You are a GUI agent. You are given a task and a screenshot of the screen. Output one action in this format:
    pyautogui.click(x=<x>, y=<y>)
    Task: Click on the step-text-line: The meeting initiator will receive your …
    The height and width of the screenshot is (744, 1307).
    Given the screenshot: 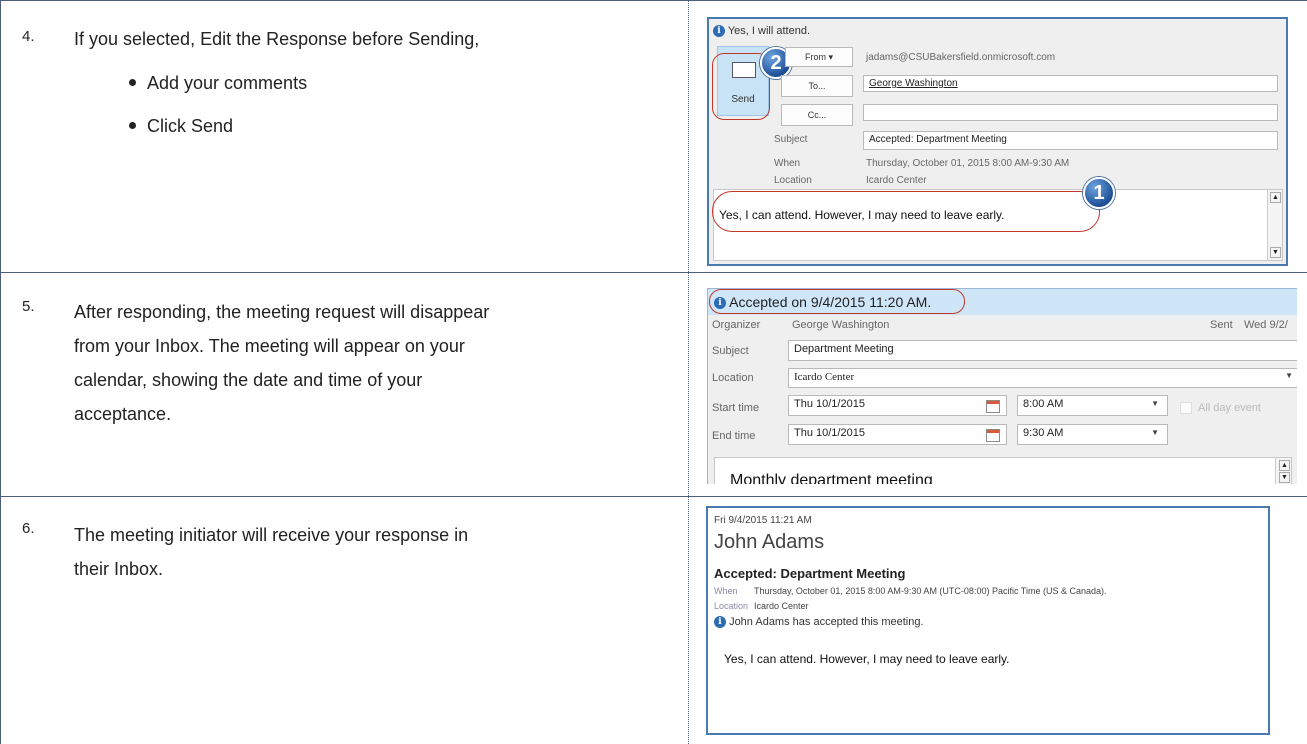 What is the action you would take?
    pyautogui.click(x=271, y=535)
    